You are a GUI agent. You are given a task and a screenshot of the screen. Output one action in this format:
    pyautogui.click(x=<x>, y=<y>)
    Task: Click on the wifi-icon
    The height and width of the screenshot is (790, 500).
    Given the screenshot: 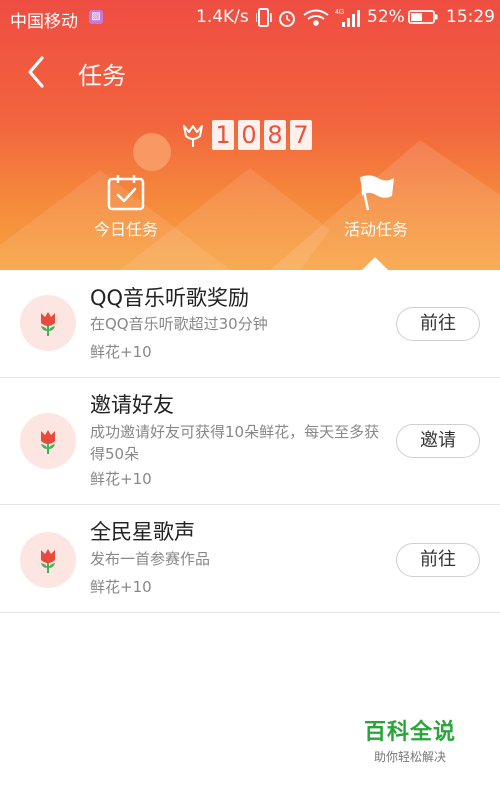 What is the action you would take?
    pyautogui.click(x=316, y=17)
    